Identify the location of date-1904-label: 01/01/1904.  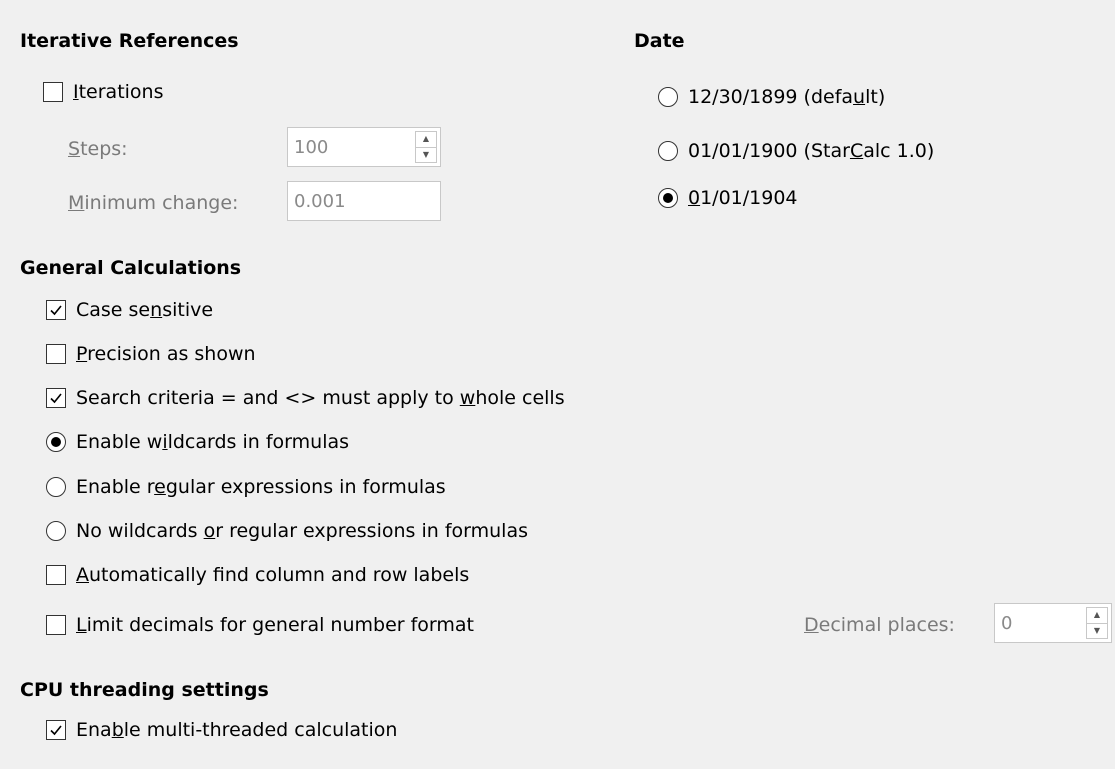
(743, 198).